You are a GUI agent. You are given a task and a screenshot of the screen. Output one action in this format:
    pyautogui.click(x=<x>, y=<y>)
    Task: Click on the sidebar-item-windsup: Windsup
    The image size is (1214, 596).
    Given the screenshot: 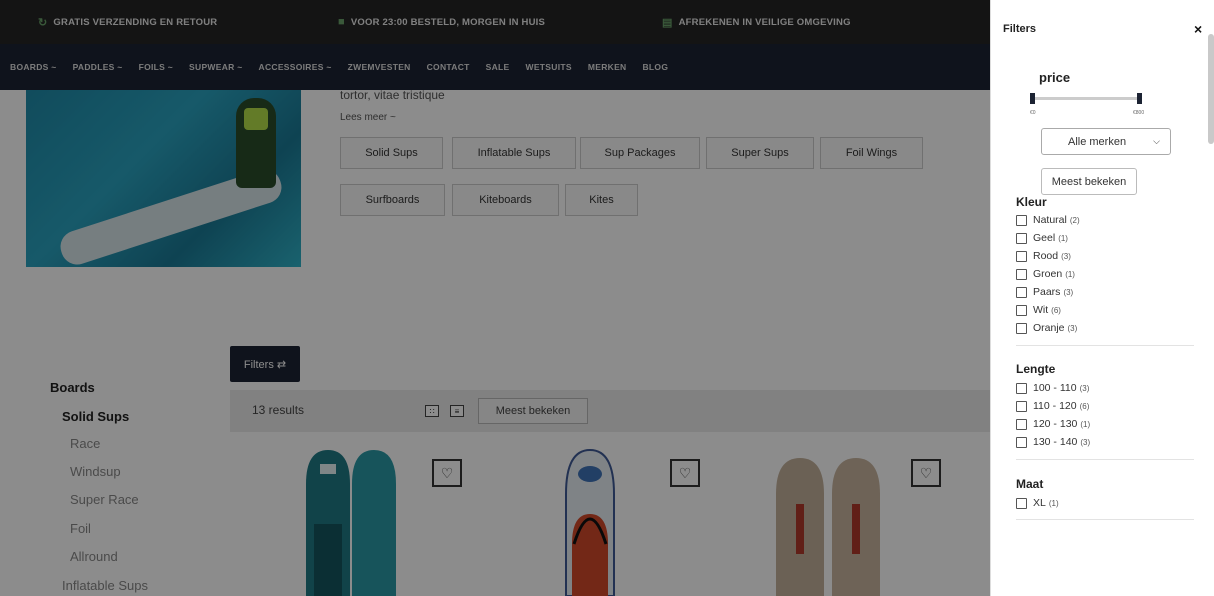 What is the action you would take?
    pyautogui.click(x=95, y=471)
    